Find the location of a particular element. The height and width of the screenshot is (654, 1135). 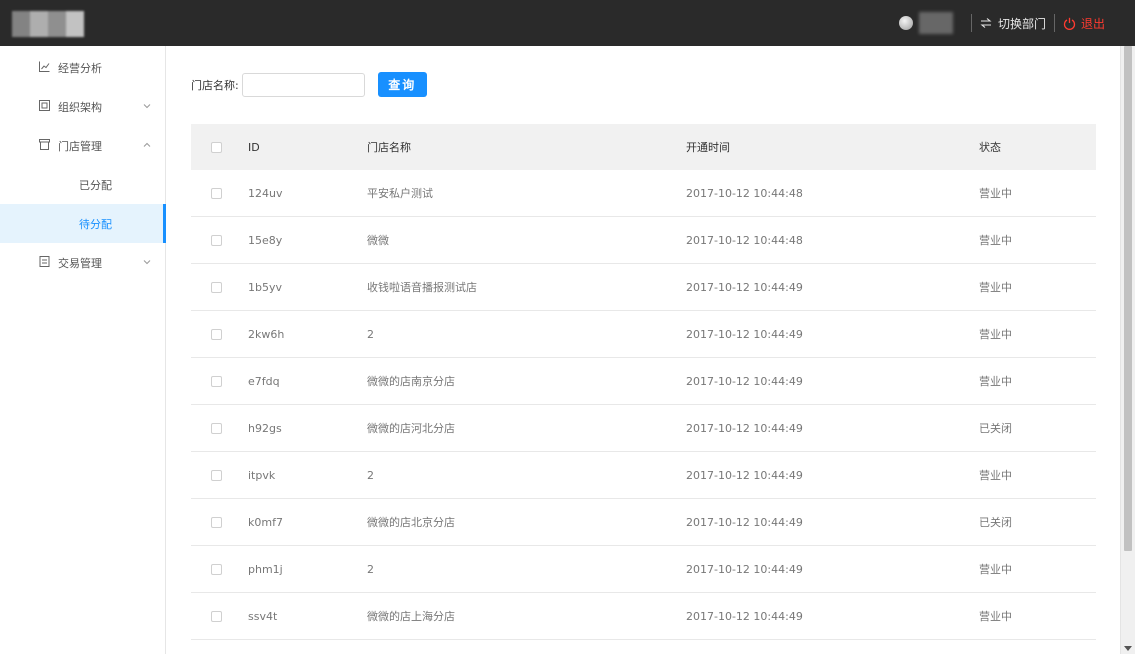

cell-id: h92gs is located at coordinates (265, 428).